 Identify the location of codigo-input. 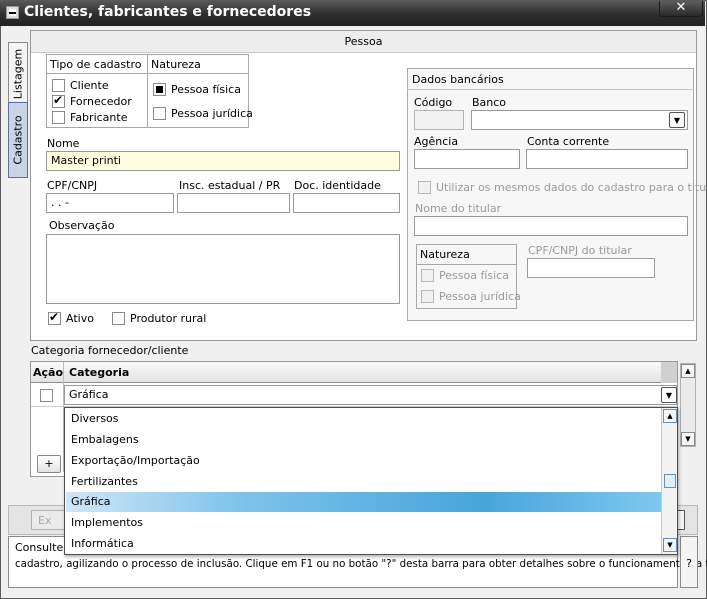
(439, 120).